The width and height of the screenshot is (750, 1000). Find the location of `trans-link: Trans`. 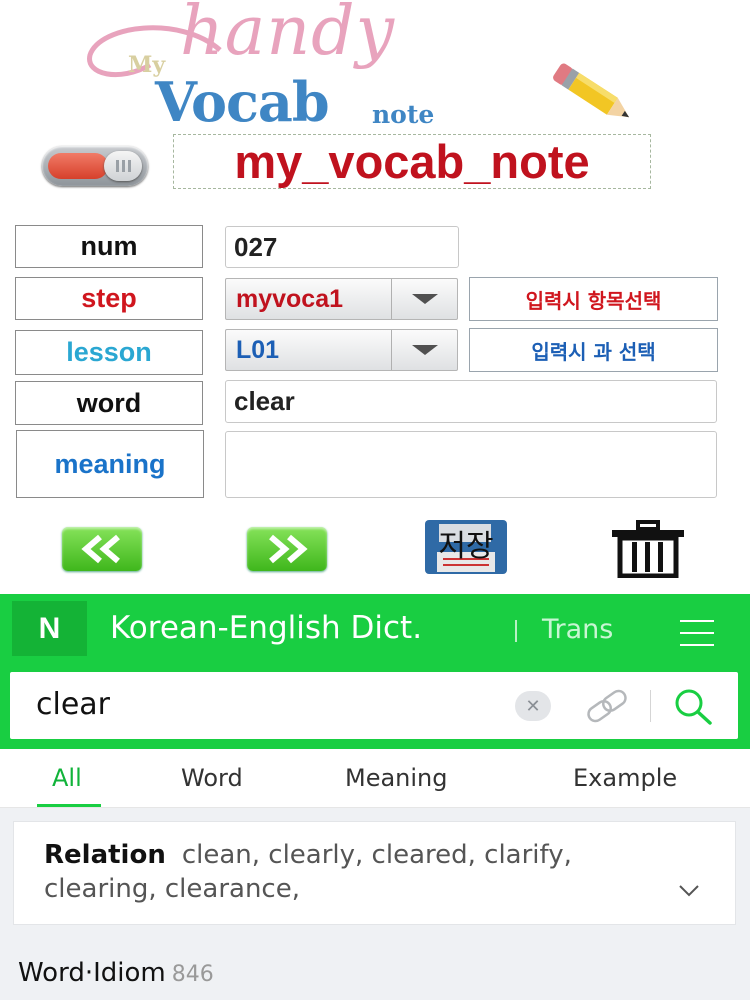

trans-link: Trans is located at coordinates (577, 629).